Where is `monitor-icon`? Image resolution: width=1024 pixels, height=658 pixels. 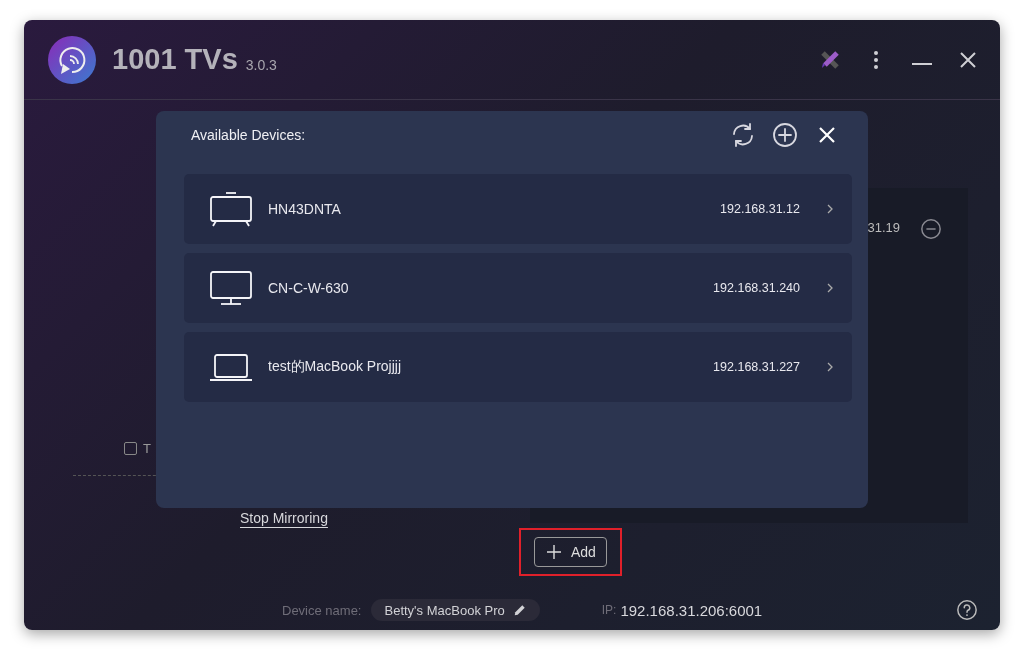 monitor-icon is located at coordinates (231, 288).